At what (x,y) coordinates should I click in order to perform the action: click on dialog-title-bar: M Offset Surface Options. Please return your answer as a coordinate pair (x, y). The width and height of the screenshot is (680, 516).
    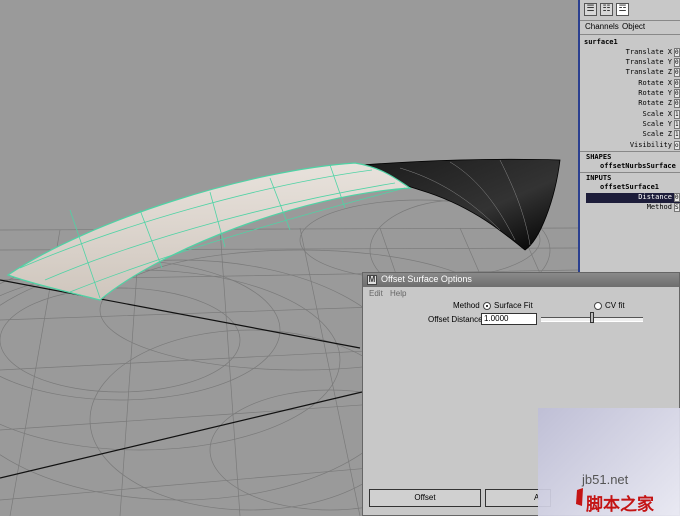
    Looking at the image, I should click on (521, 280).